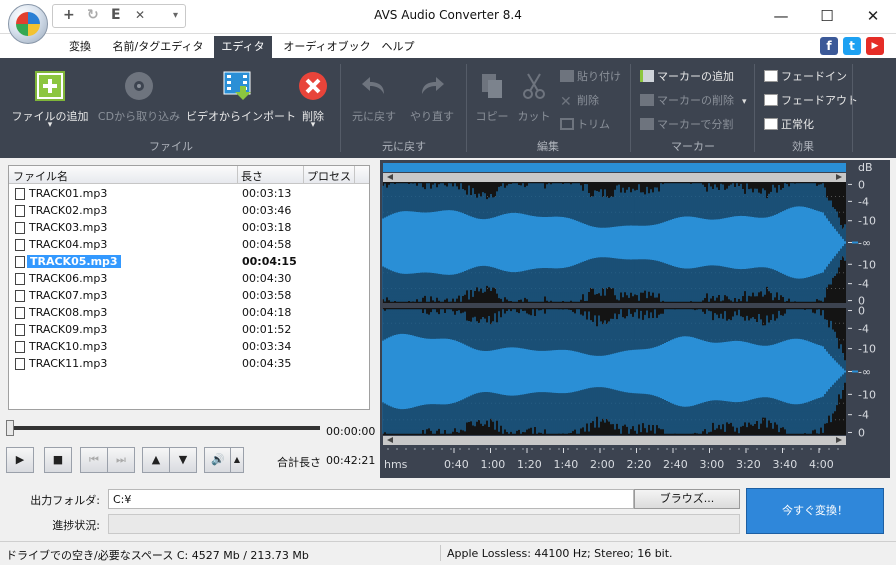  I want to click on table-row: TRACK02.mp3 00:03:46, so click(189, 211).